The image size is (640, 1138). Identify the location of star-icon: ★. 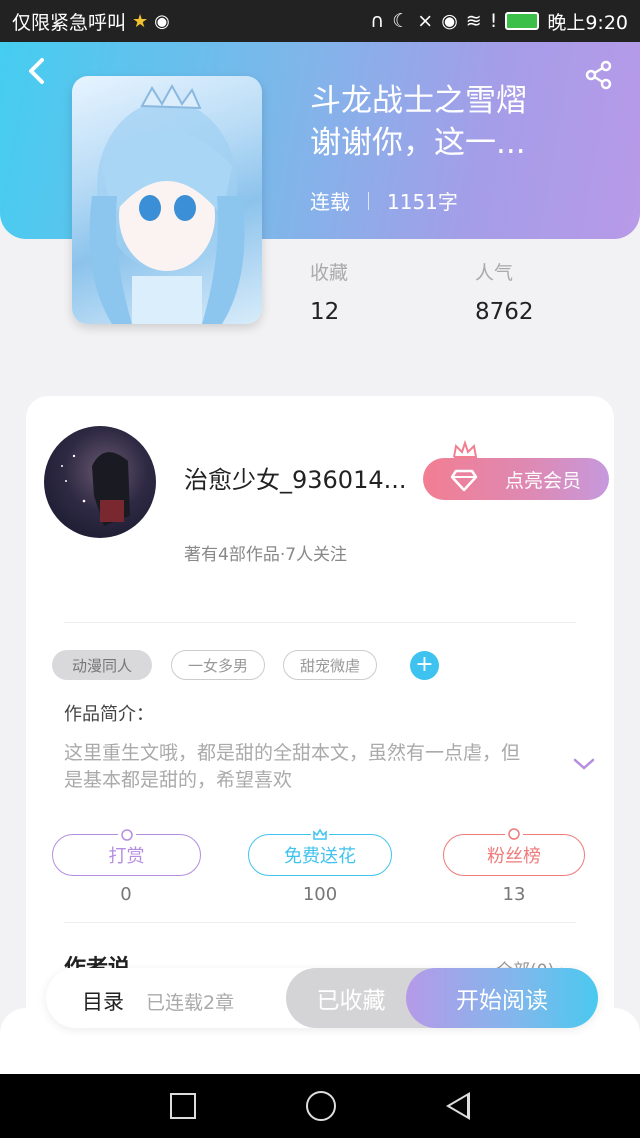
(140, 21).